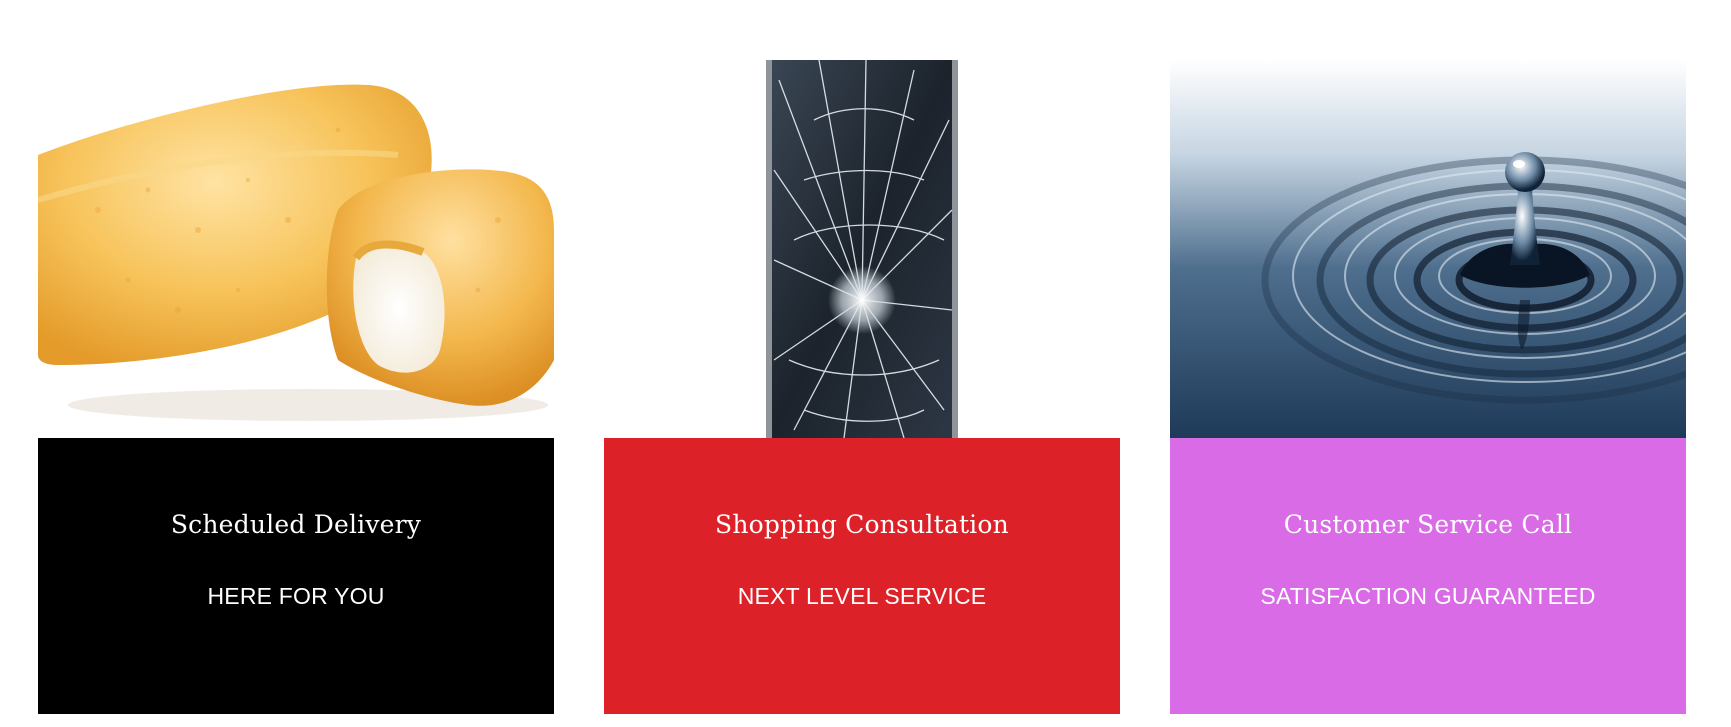  Describe the element at coordinates (862, 596) in the screenshot. I see `service-card-subtitle: NEXT LEVEL SERVICE` at that location.